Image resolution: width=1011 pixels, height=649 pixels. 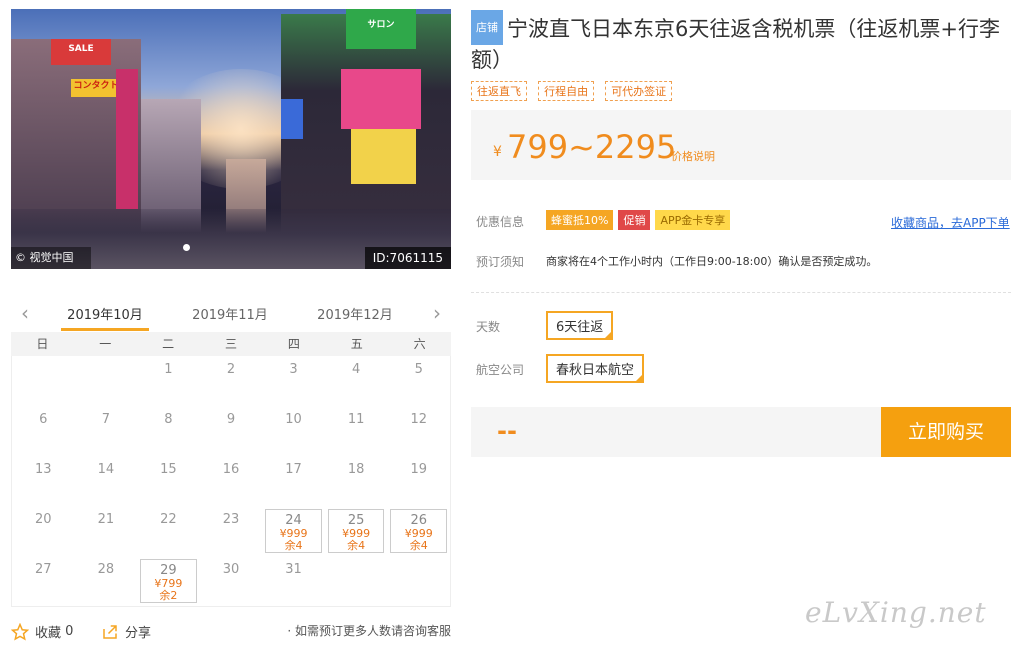 What do you see at coordinates (43, 569) in the screenshot?
I see `day-number: 27` at bounding box center [43, 569].